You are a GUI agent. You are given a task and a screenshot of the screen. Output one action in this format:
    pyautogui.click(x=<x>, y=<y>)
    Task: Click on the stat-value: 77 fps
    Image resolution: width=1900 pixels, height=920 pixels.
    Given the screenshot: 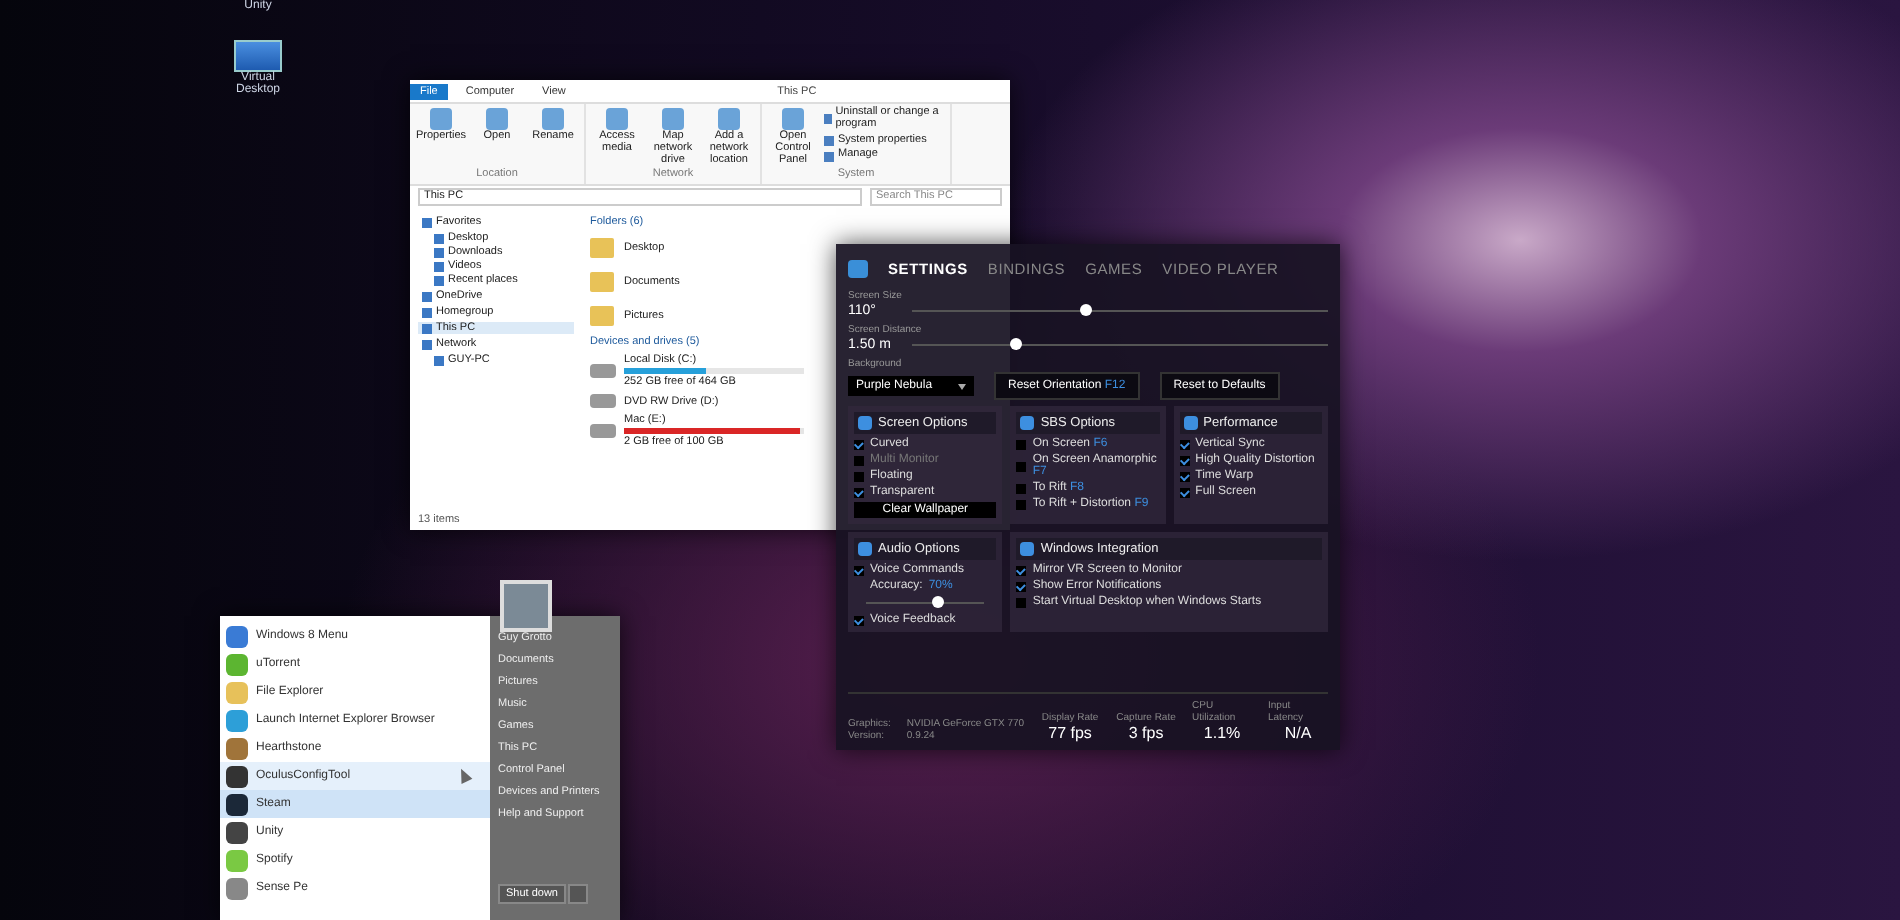 What is the action you would take?
    pyautogui.click(x=1070, y=733)
    